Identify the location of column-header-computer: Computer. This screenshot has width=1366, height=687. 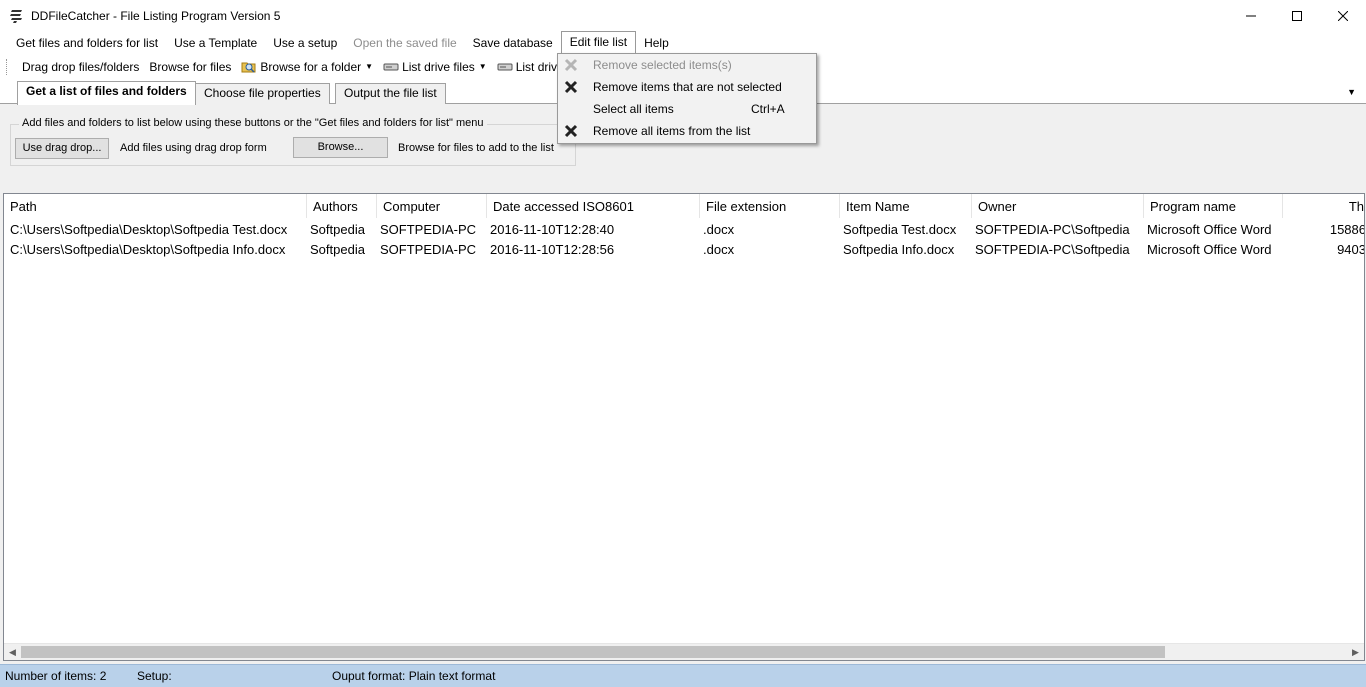
(432, 206).